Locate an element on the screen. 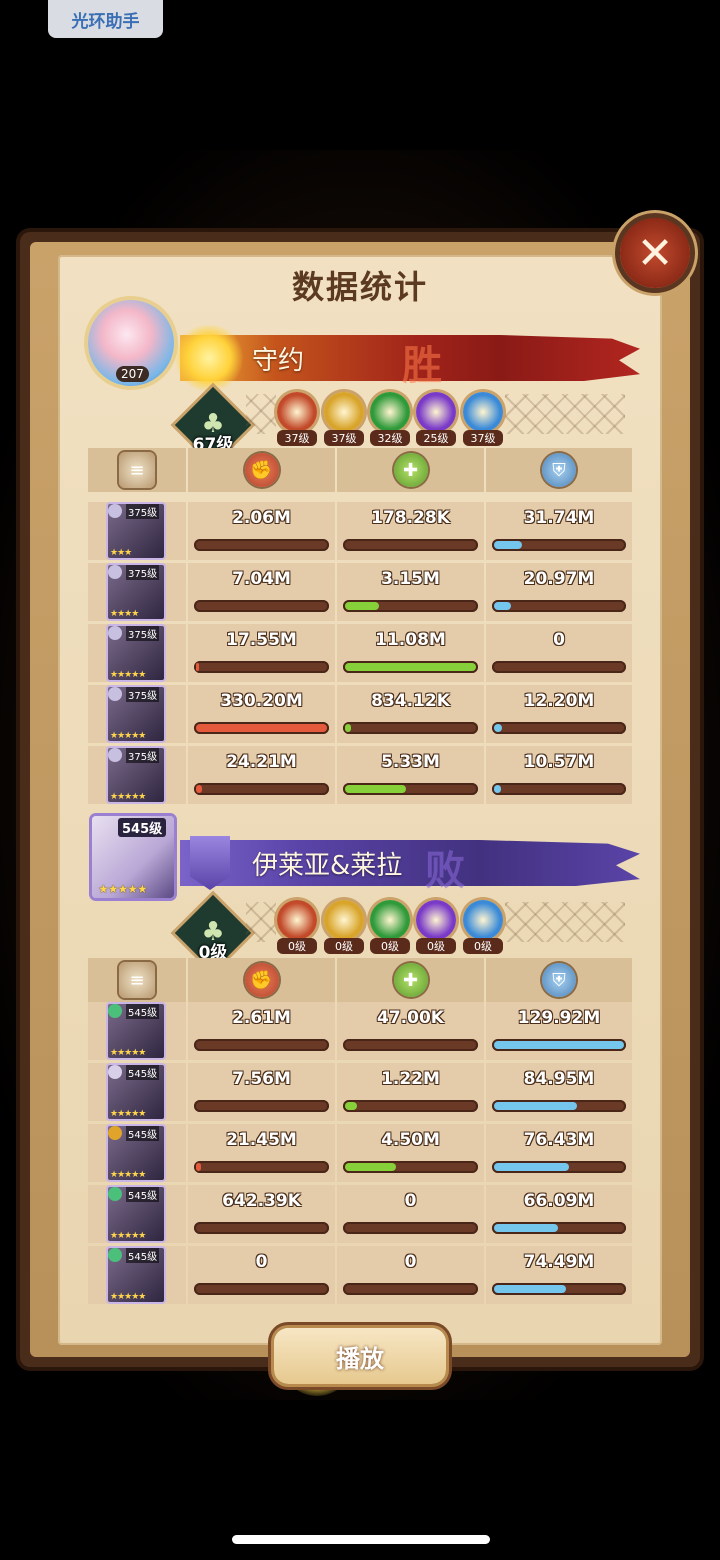 The image size is (720, 1560). close-button: ✕ is located at coordinates (655, 253).